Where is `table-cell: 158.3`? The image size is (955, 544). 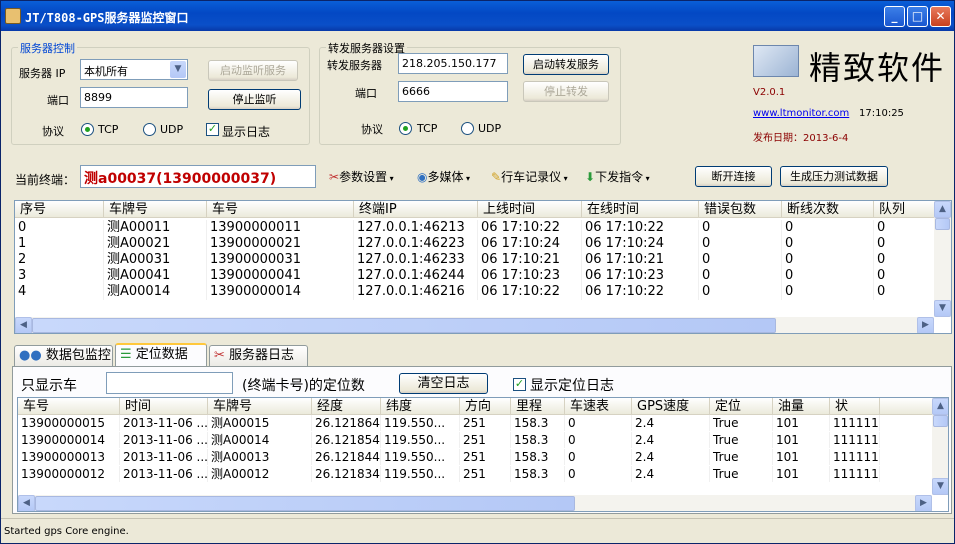 table-cell: 158.3 is located at coordinates (538, 423).